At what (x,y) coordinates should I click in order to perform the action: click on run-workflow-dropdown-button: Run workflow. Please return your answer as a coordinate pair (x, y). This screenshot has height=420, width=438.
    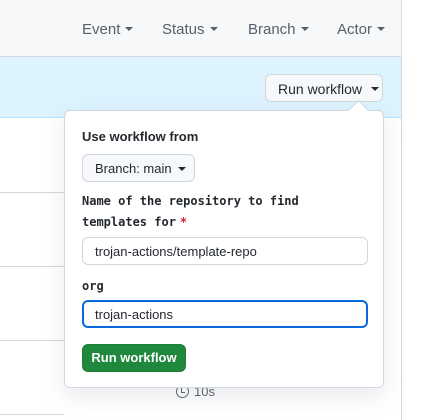
    Looking at the image, I should click on (324, 88).